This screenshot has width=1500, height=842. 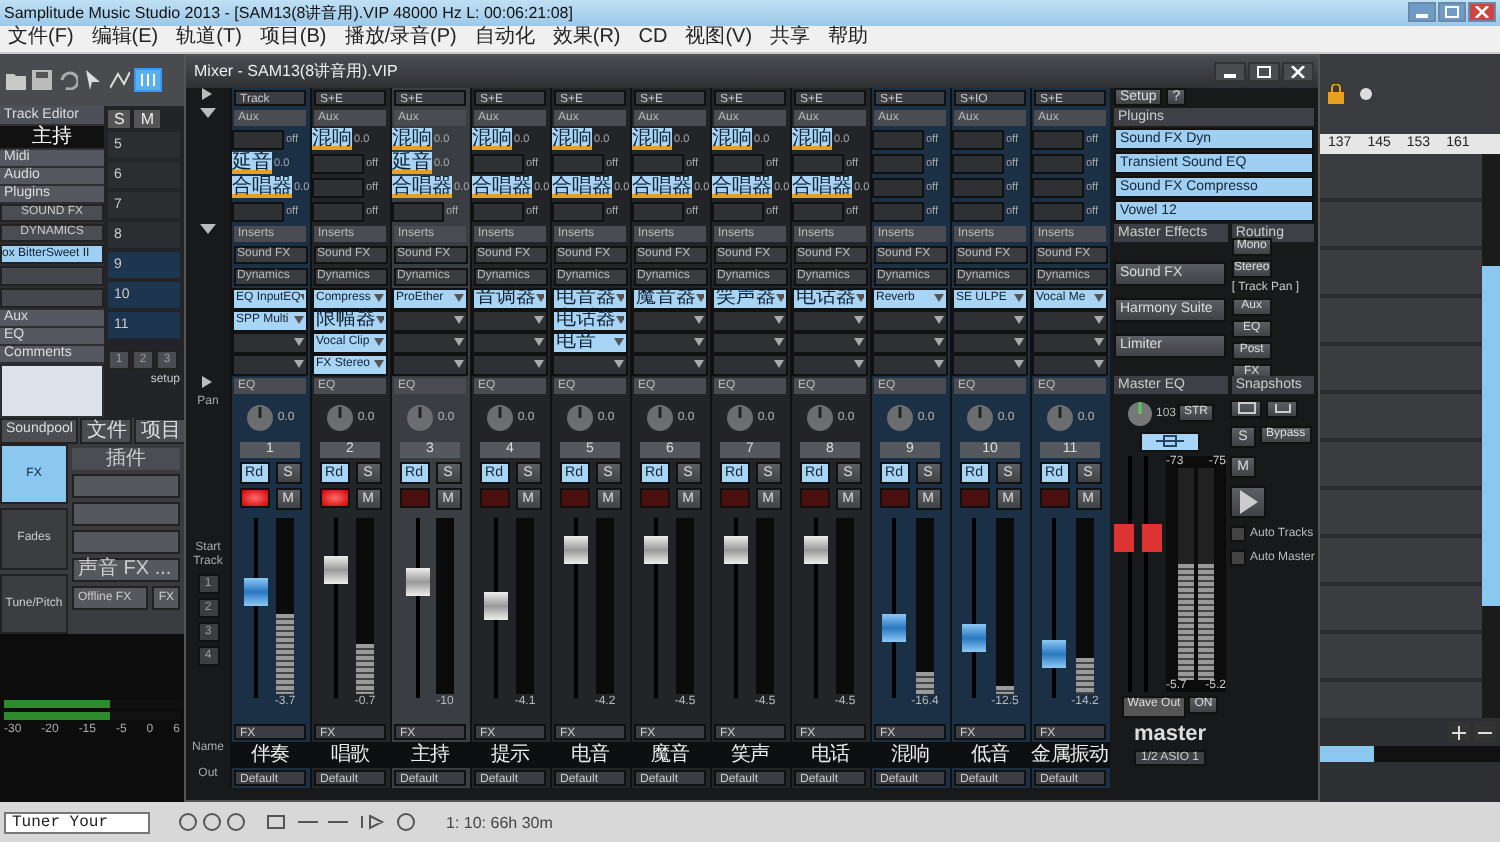 I want to click on insert-dropdown: 限幅器, so click(x=350, y=320).